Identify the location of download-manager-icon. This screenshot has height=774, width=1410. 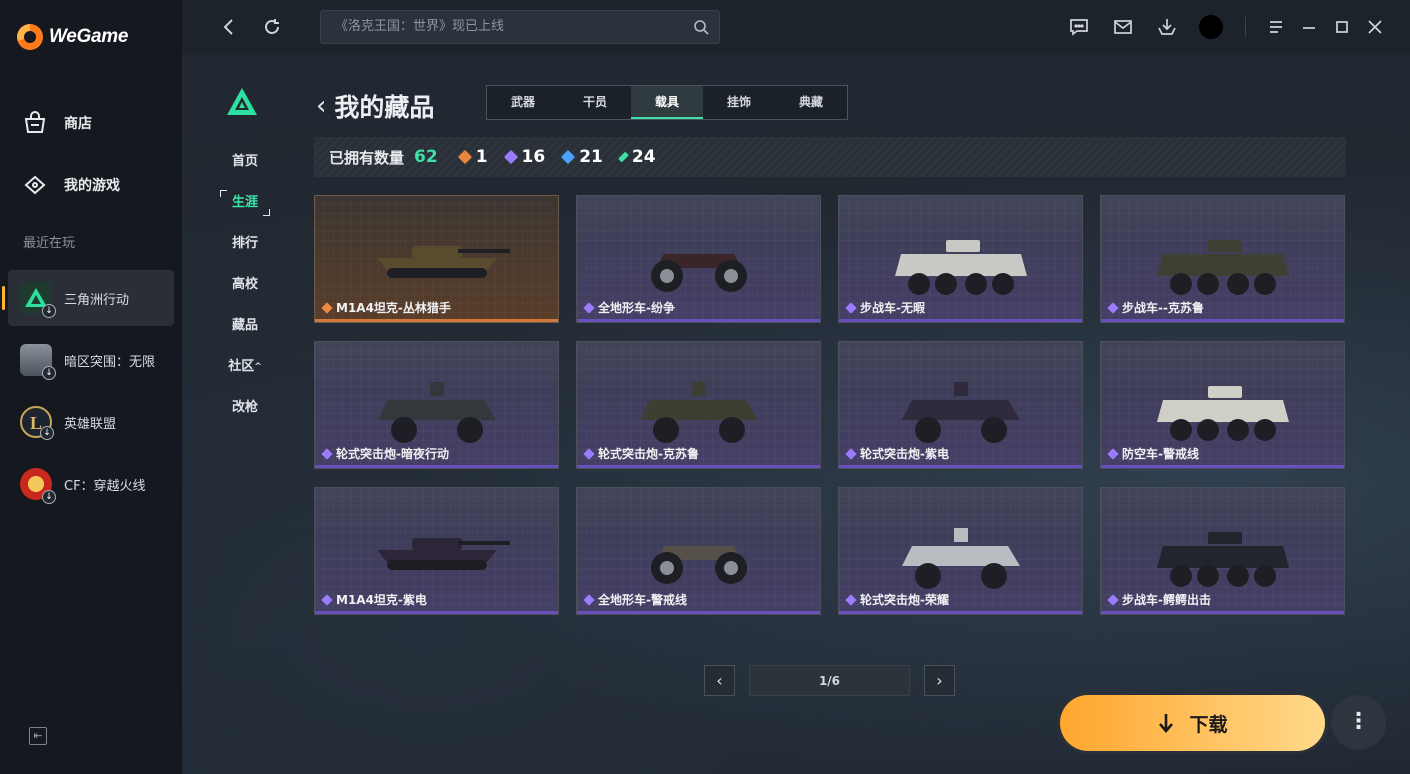
(1167, 27).